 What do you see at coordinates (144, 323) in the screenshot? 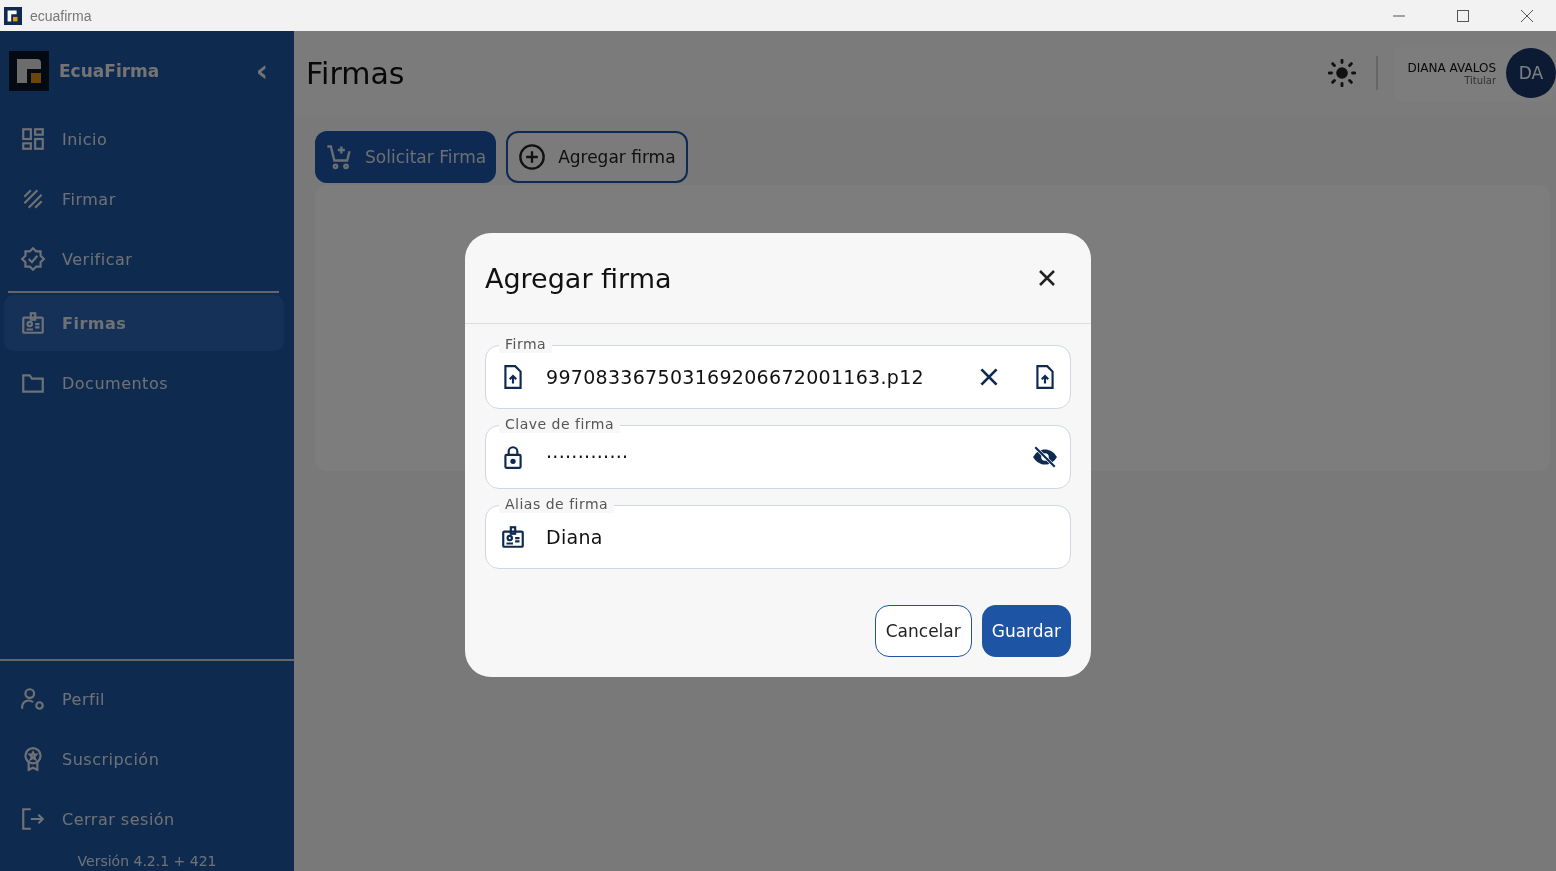
I see `nav-item: Firmas` at bounding box center [144, 323].